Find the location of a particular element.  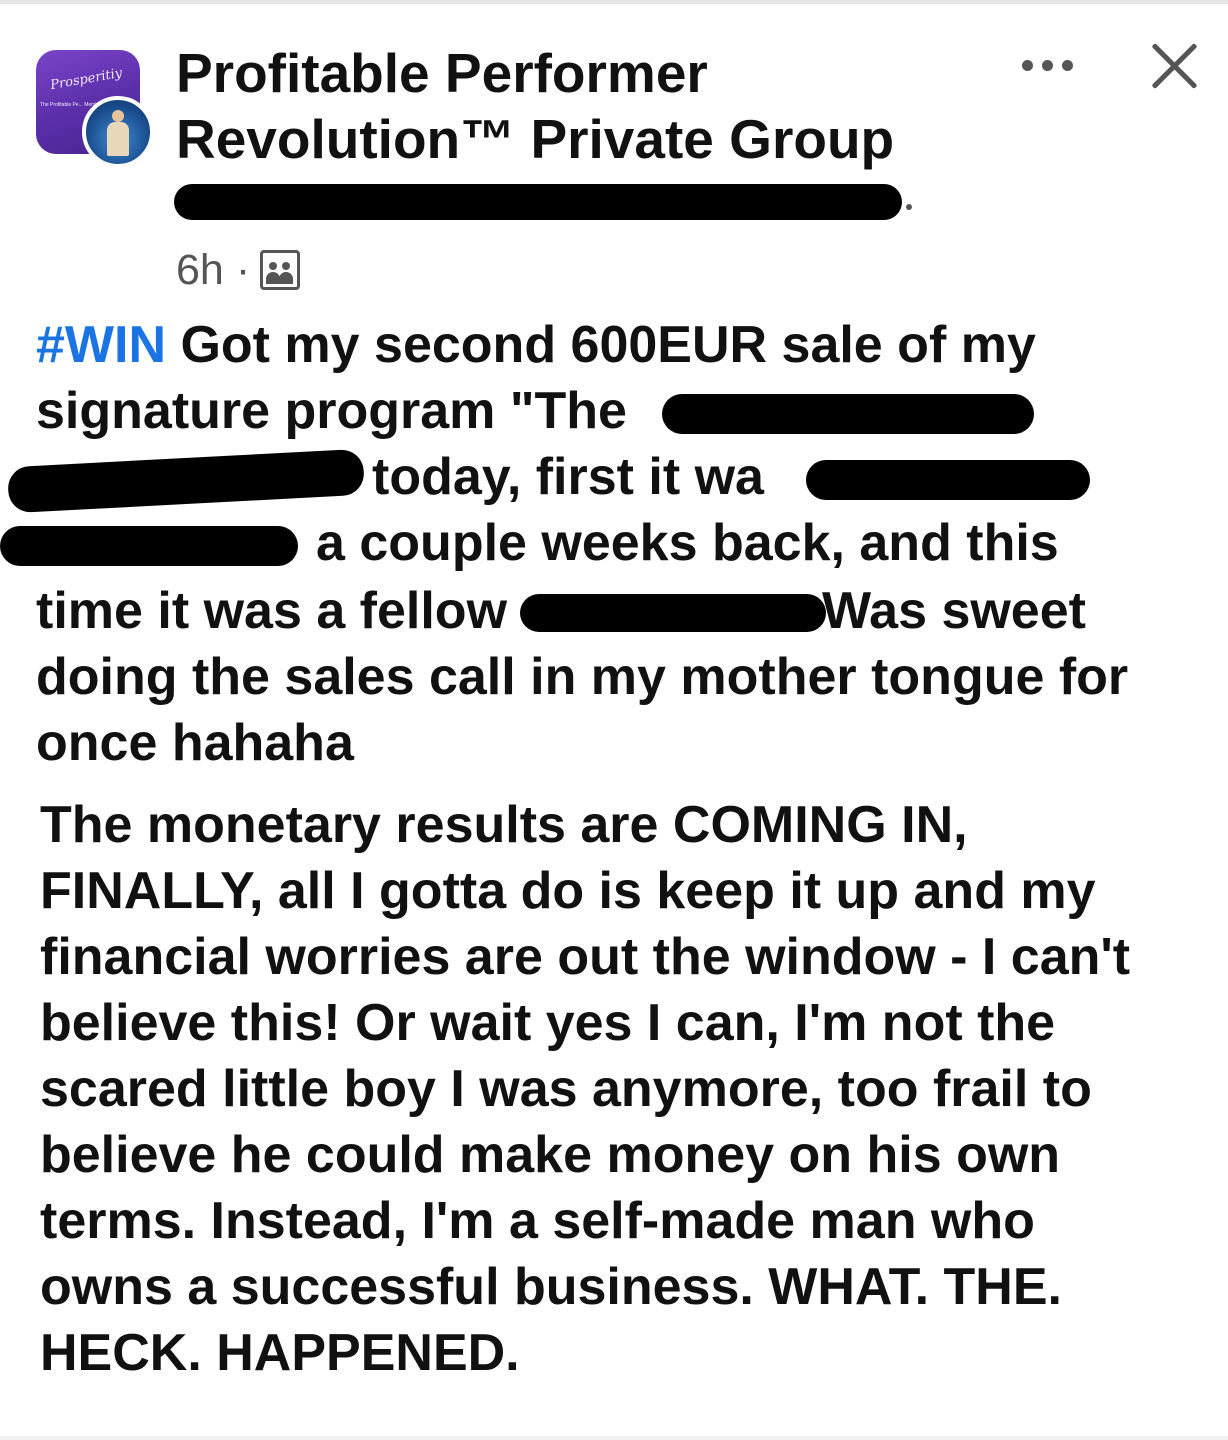

post-line-3: today, first it wa is located at coordinates (568, 477).